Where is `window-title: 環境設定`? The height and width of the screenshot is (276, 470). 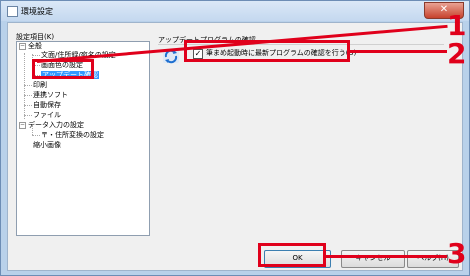
window-title: 環境設定 is located at coordinates (37, 11).